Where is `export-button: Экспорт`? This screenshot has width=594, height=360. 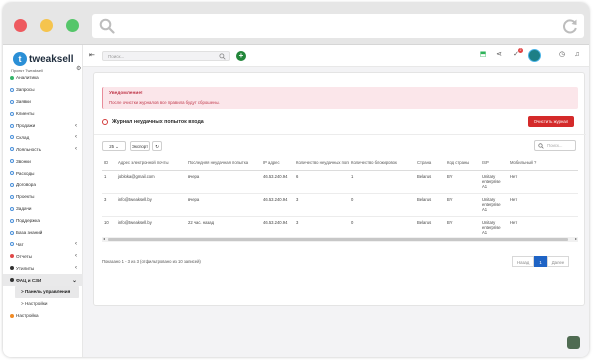 export-button: Экспорт is located at coordinates (140, 146).